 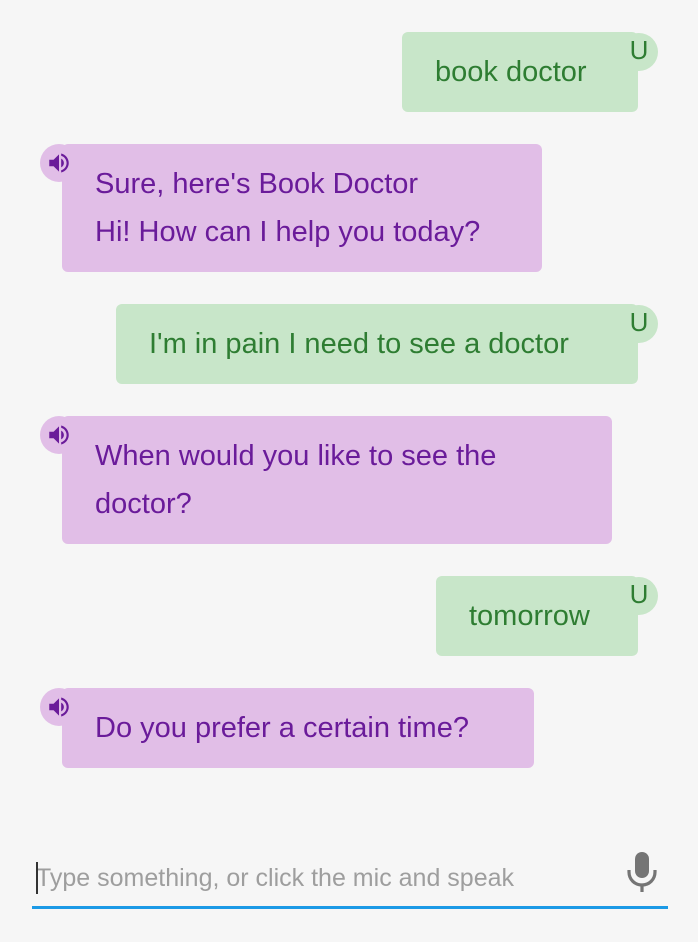 I want to click on message-text: doctor?, so click(x=143, y=504).